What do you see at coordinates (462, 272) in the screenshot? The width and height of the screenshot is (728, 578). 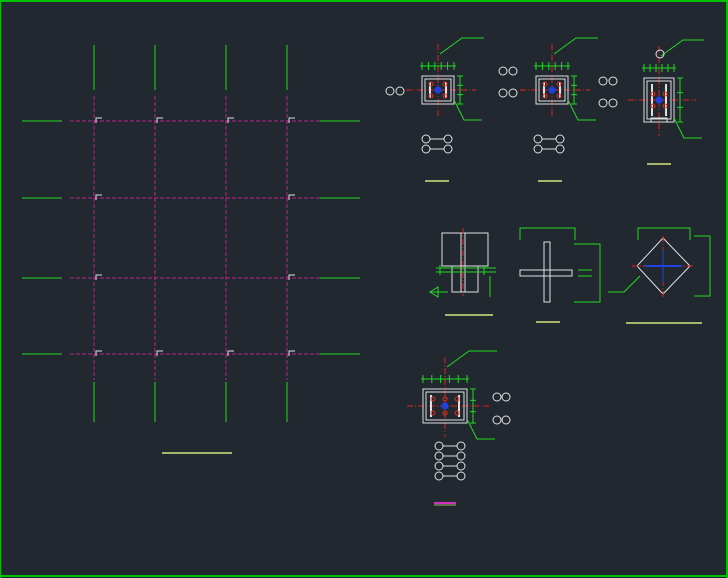 I see `column-elevation-detail` at bounding box center [462, 272].